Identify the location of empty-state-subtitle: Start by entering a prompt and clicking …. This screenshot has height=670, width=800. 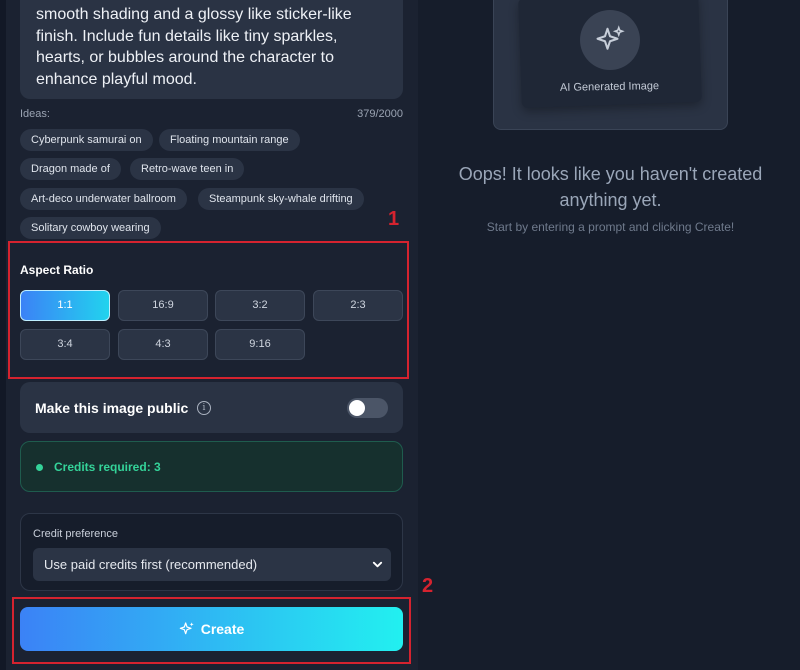
(610, 227).